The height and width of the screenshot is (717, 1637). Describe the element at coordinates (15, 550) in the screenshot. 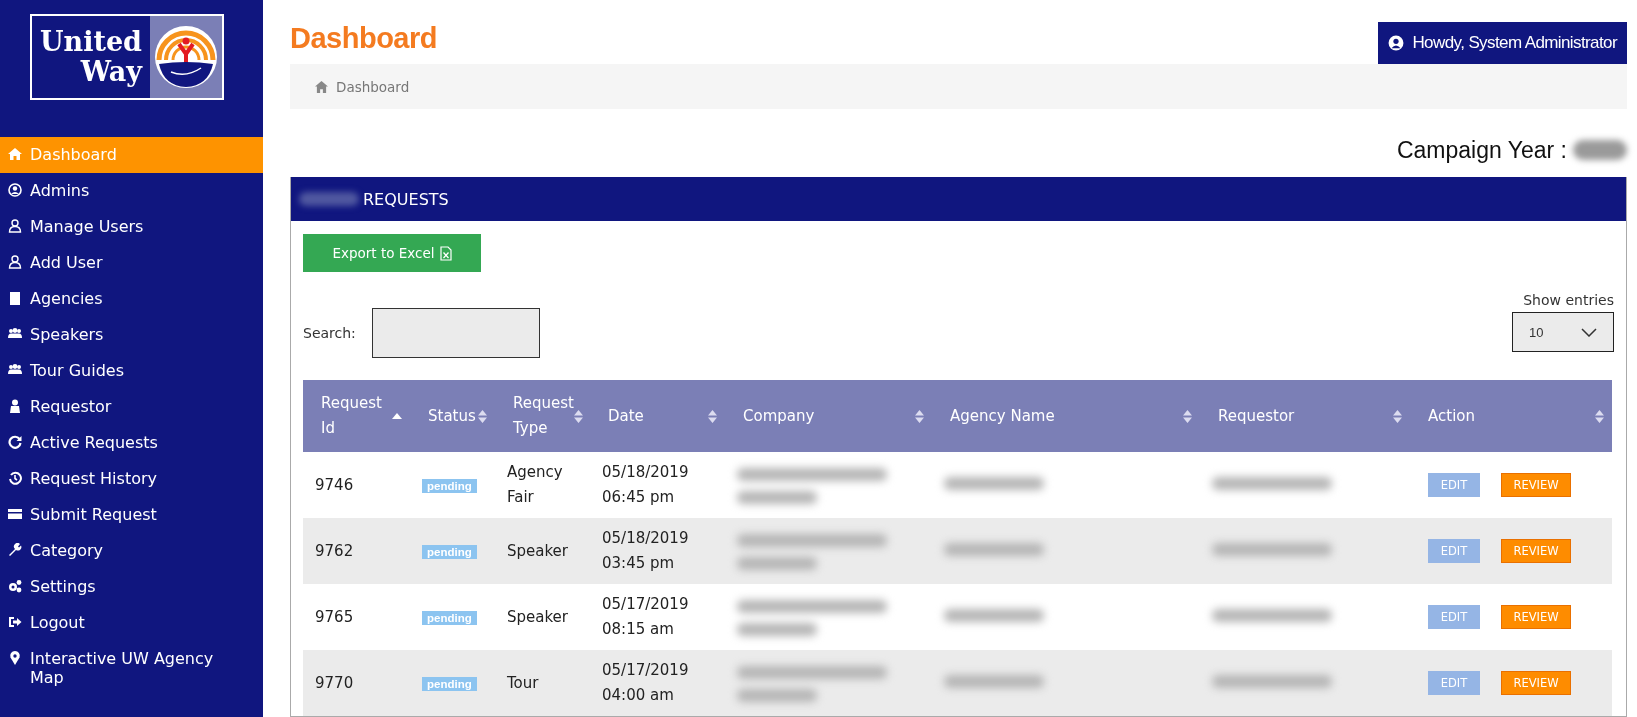

I see `wrench-icon` at that location.